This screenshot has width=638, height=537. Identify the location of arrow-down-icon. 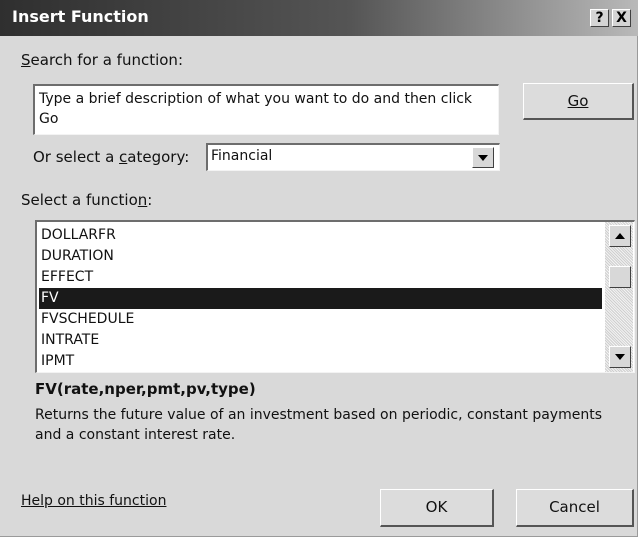
(620, 357).